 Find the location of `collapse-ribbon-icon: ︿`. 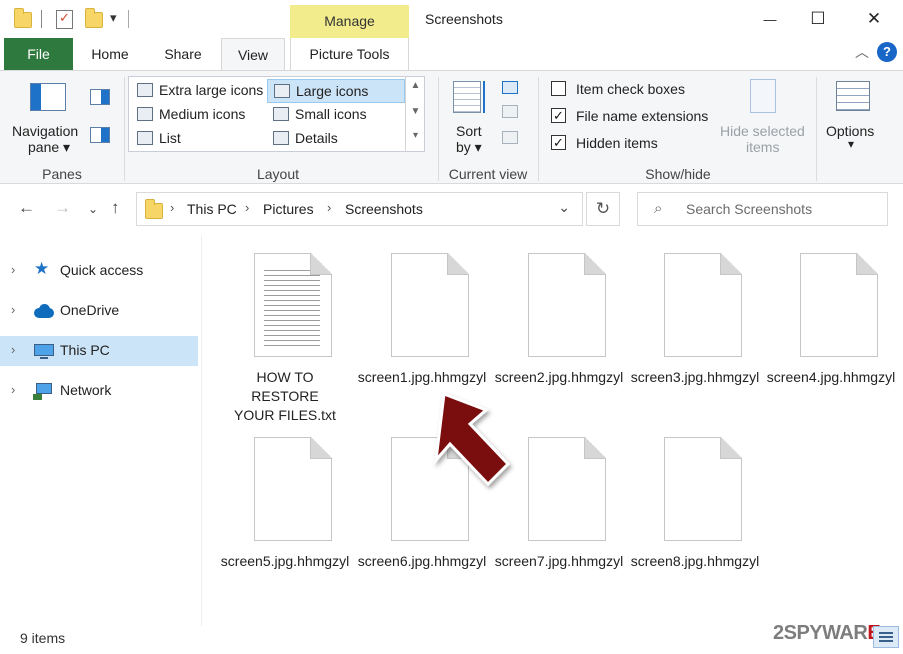

collapse-ribbon-icon: ︿ is located at coordinates (862, 52).